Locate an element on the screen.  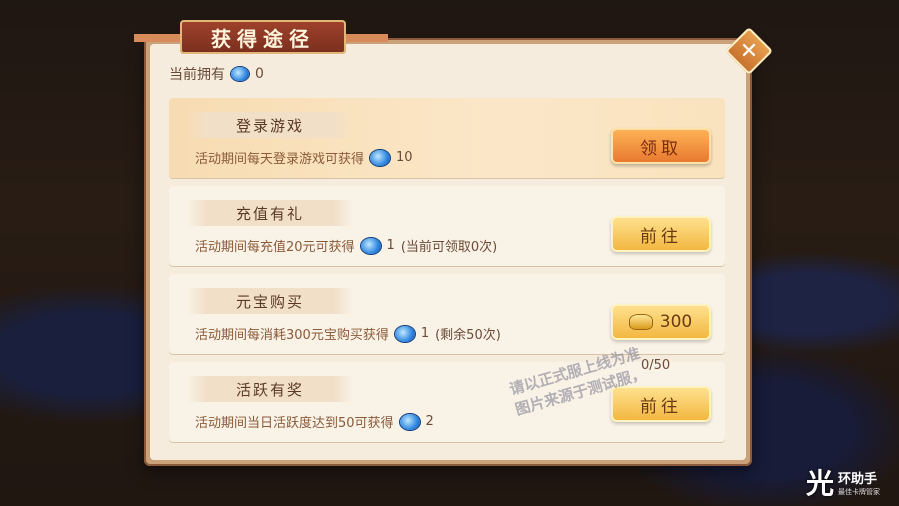
row-label: 登录游戏 is located at coordinates (270, 125).